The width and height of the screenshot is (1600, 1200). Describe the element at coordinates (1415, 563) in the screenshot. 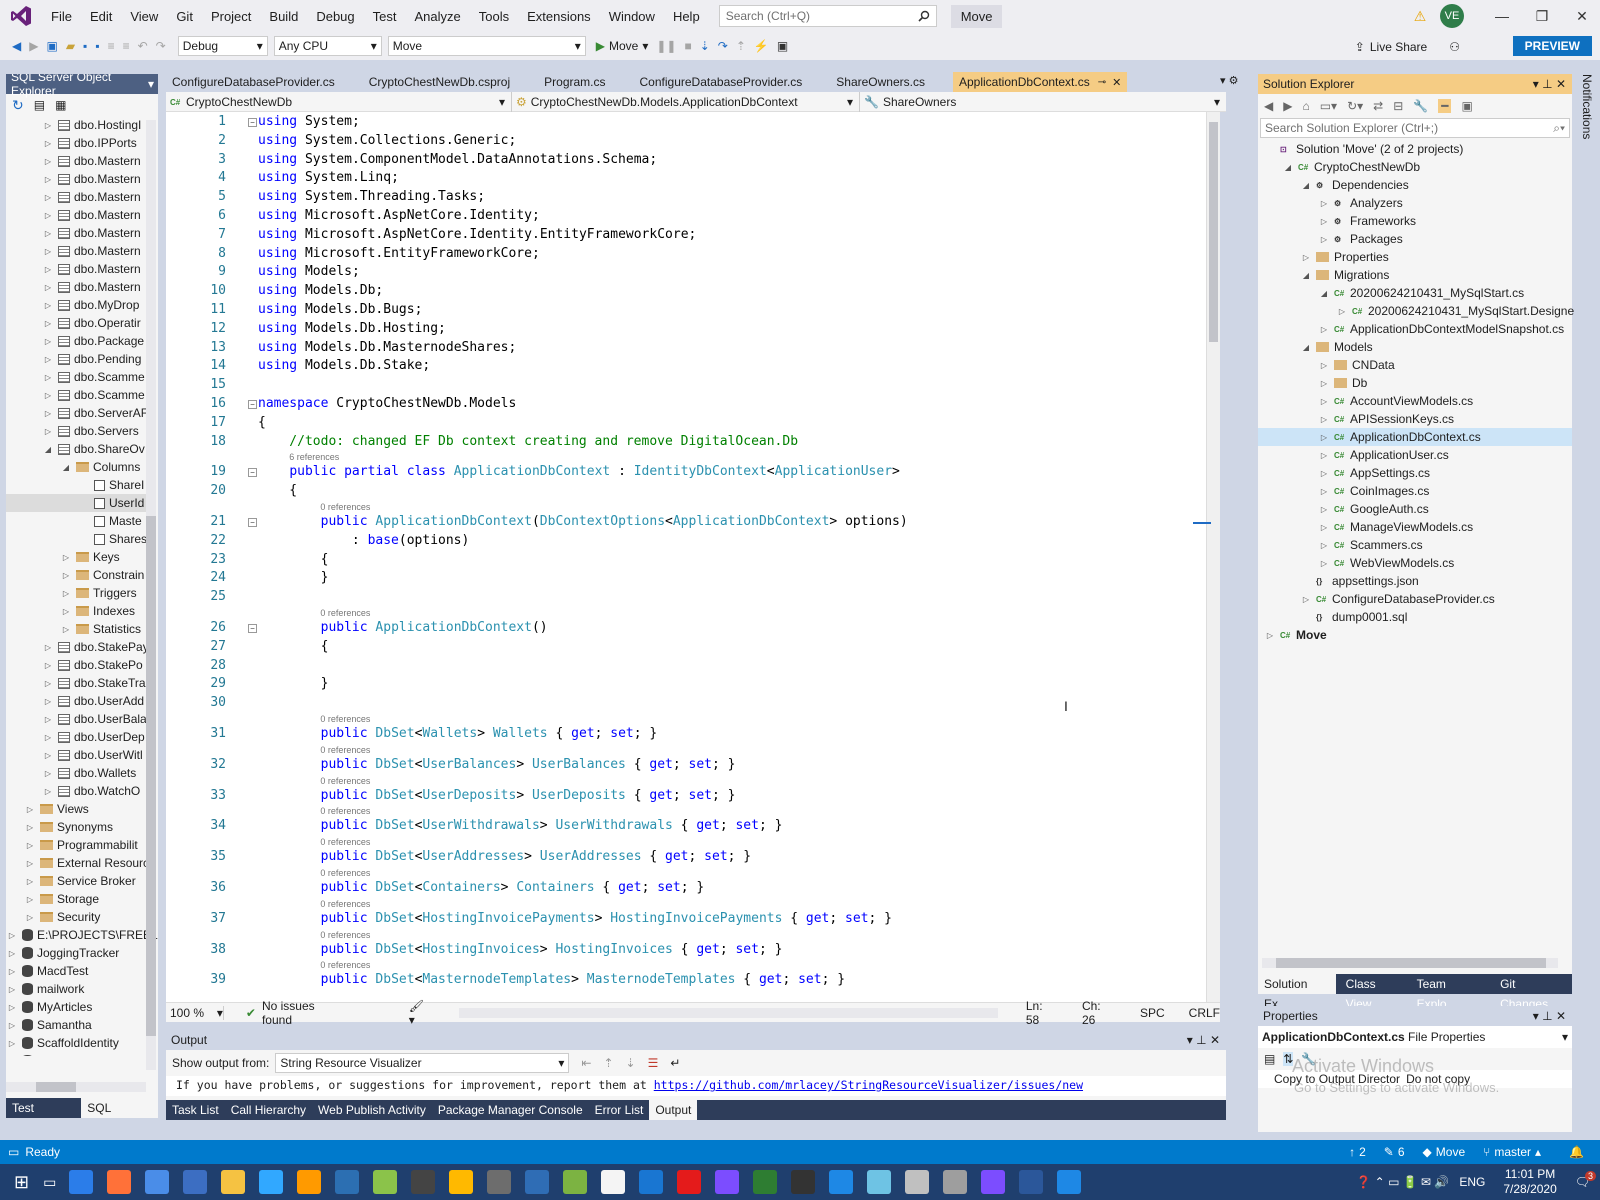

I see `solution-tree-item: ▷ C# WebViewModels.cs` at that location.